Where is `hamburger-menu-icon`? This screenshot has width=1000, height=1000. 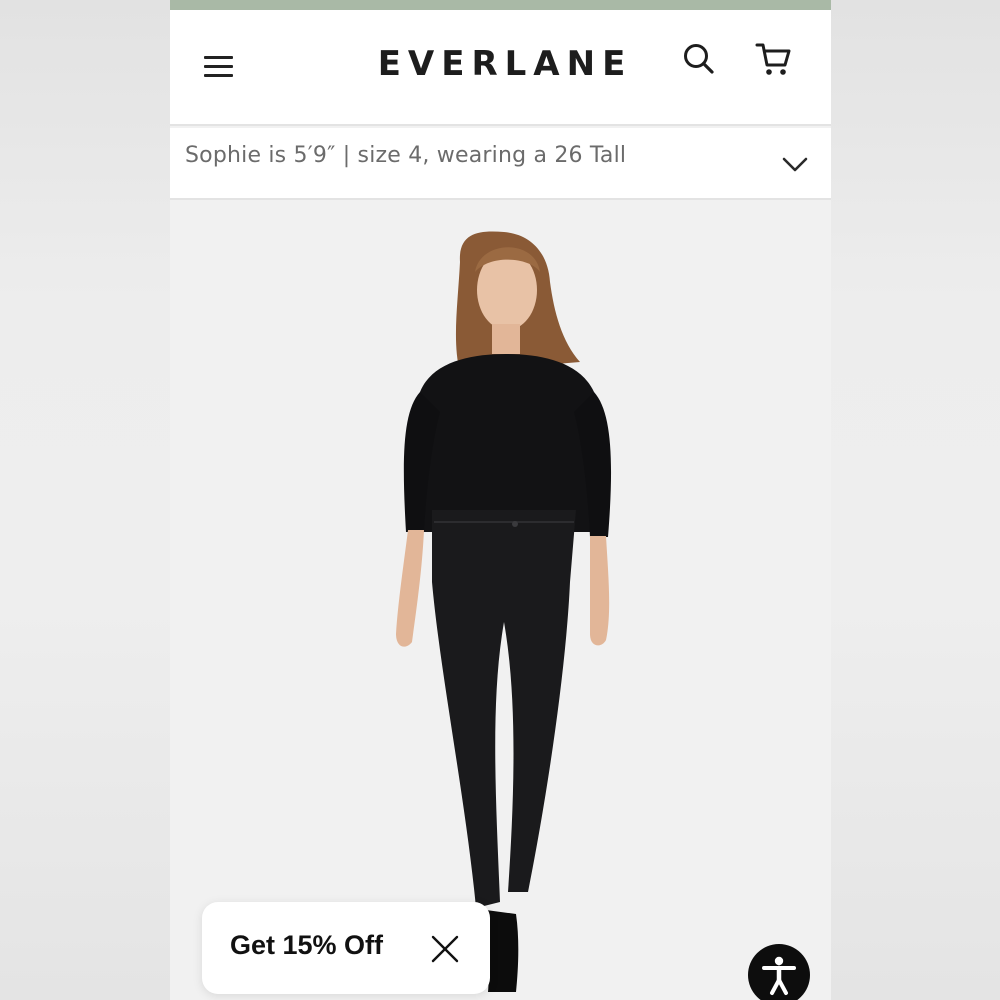
hamburger-menu-icon is located at coordinates (219, 68).